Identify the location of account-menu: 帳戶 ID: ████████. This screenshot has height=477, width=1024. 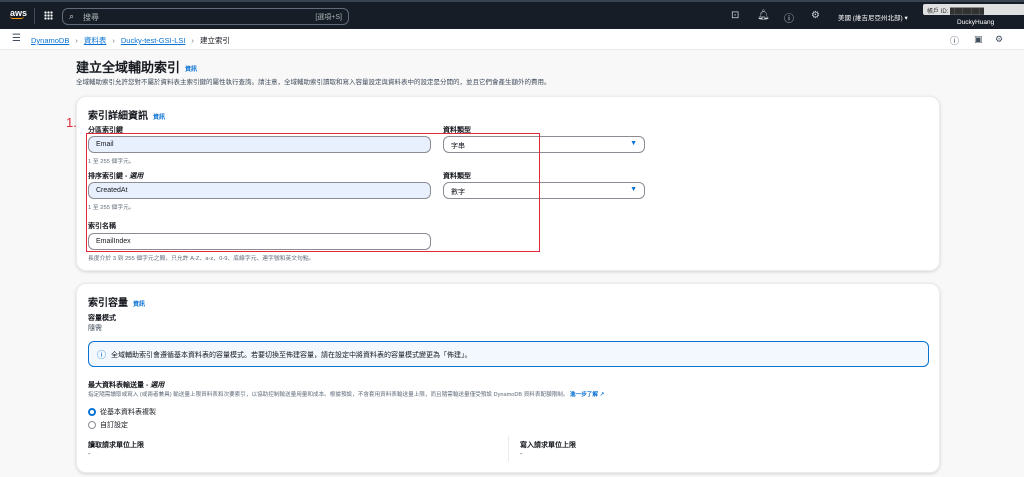
(973, 9).